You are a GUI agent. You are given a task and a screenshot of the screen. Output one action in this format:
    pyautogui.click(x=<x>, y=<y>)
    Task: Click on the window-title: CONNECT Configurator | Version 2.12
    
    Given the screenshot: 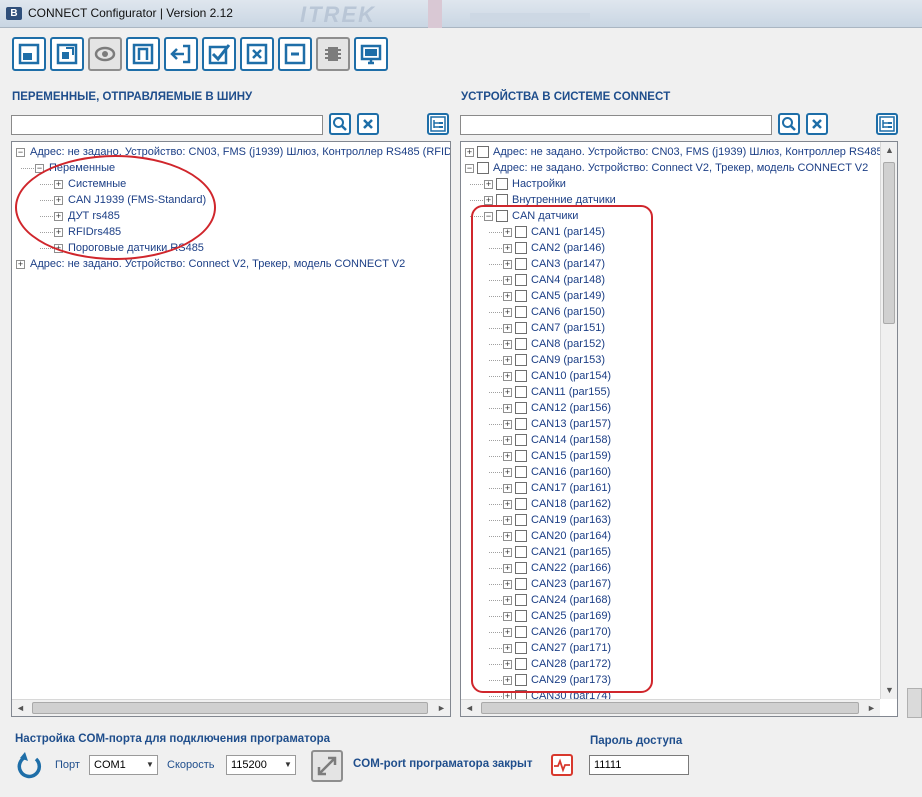 What is the action you would take?
    pyautogui.click(x=130, y=13)
    